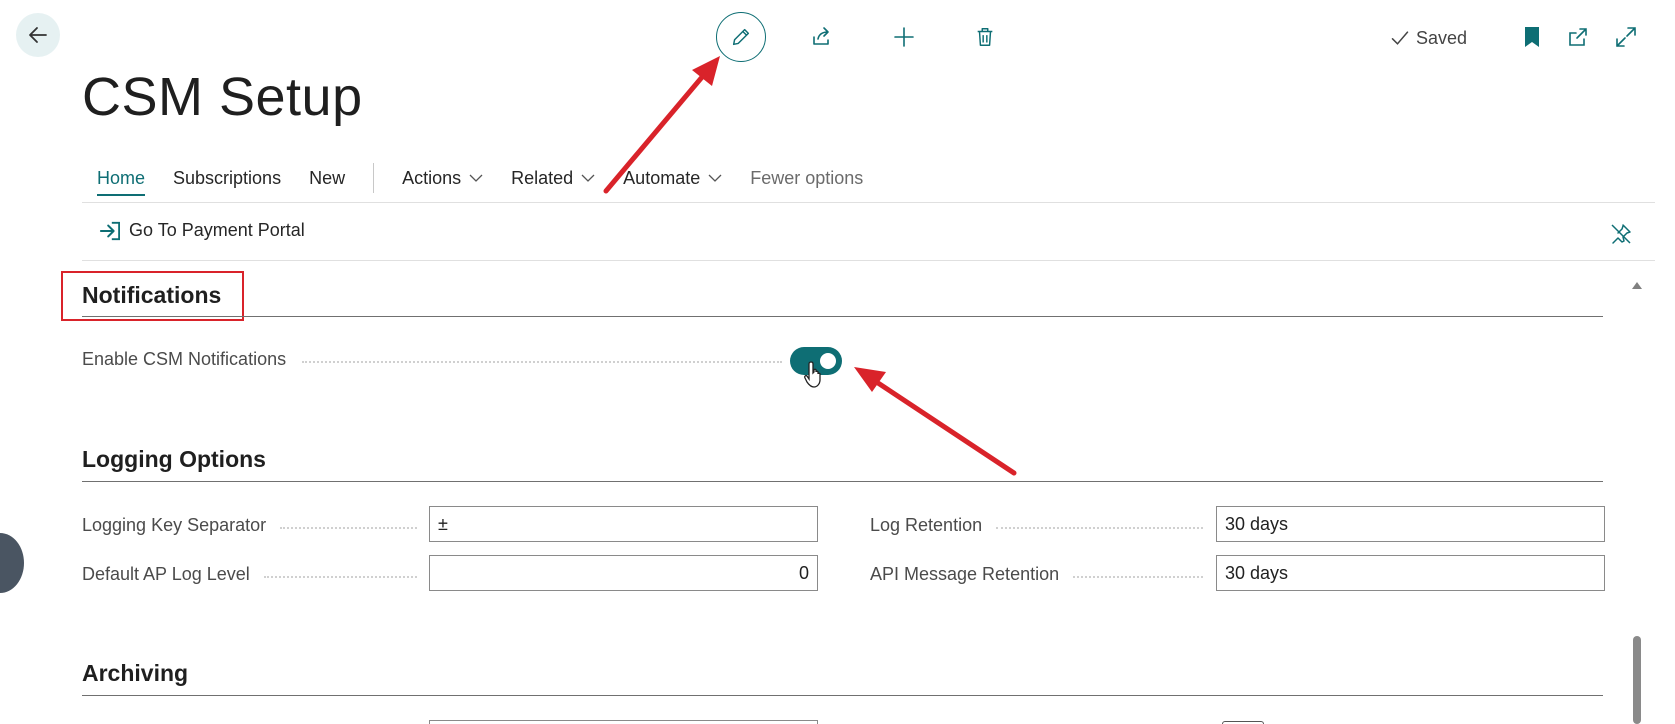  What do you see at coordinates (152, 296) in the screenshot?
I see `annotation-highlight-box` at bounding box center [152, 296].